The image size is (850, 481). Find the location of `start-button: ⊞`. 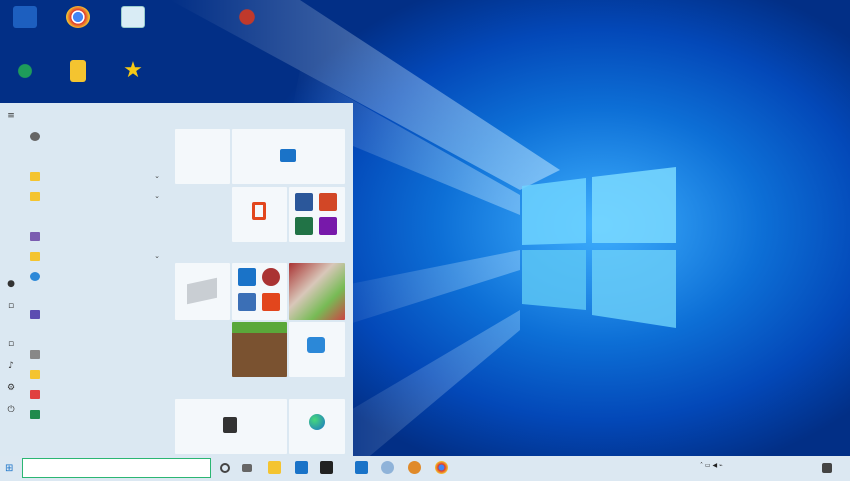

start-button: ⊞ is located at coordinates (10, 468).